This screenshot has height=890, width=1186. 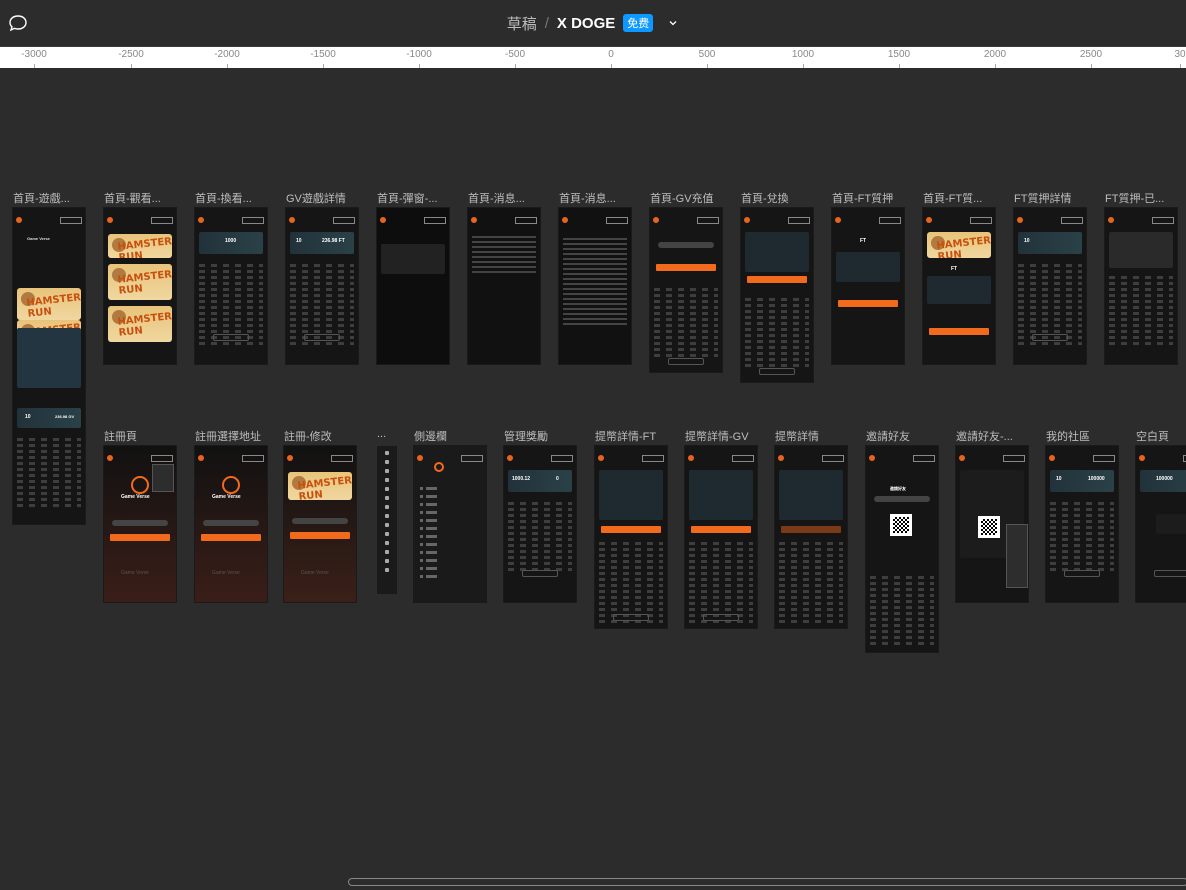 I want to click on frame-label: 註冊選擇地址, so click(x=228, y=436).